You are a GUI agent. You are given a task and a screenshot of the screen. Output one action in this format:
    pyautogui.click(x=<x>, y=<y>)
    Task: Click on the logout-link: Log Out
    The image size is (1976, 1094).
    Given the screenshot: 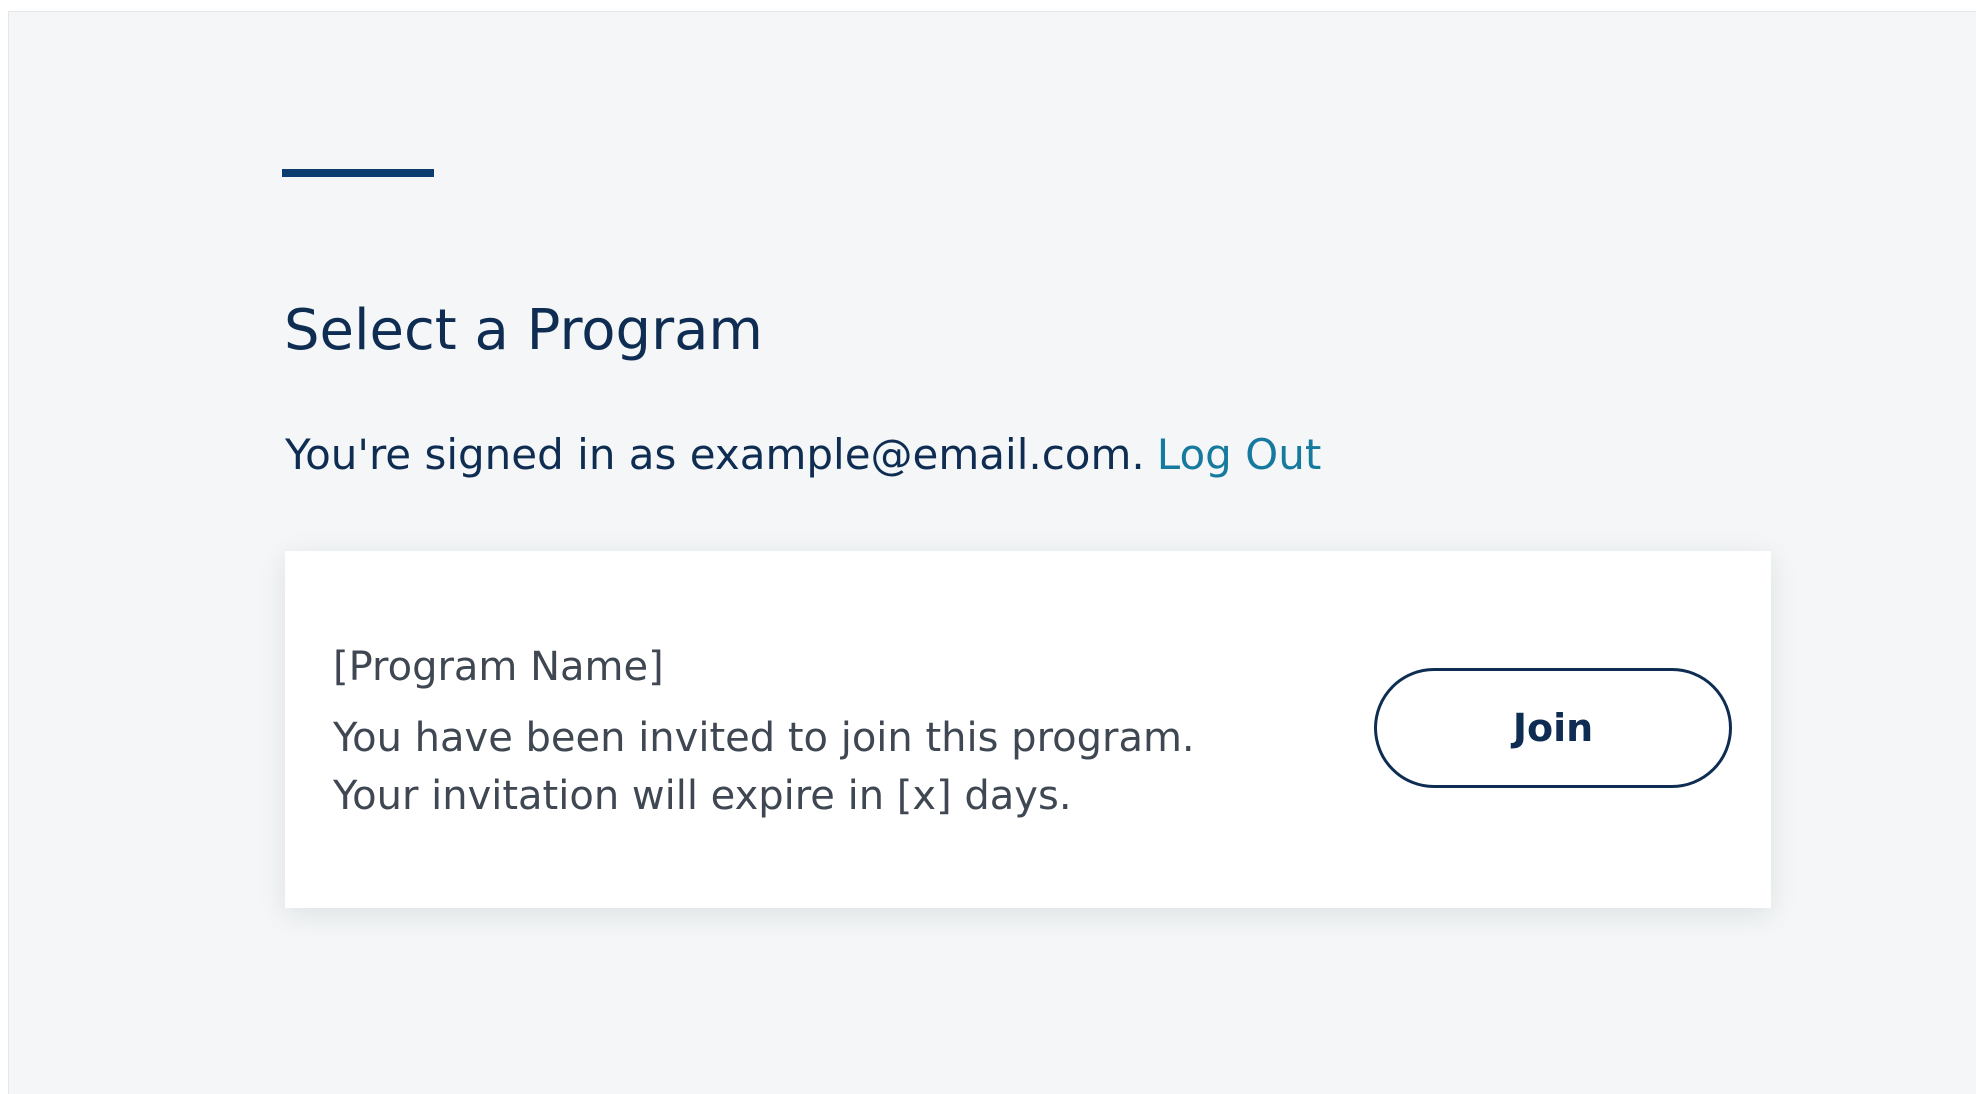 What is the action you would take?
    pyautogui.click(x=1239, y=454)
    